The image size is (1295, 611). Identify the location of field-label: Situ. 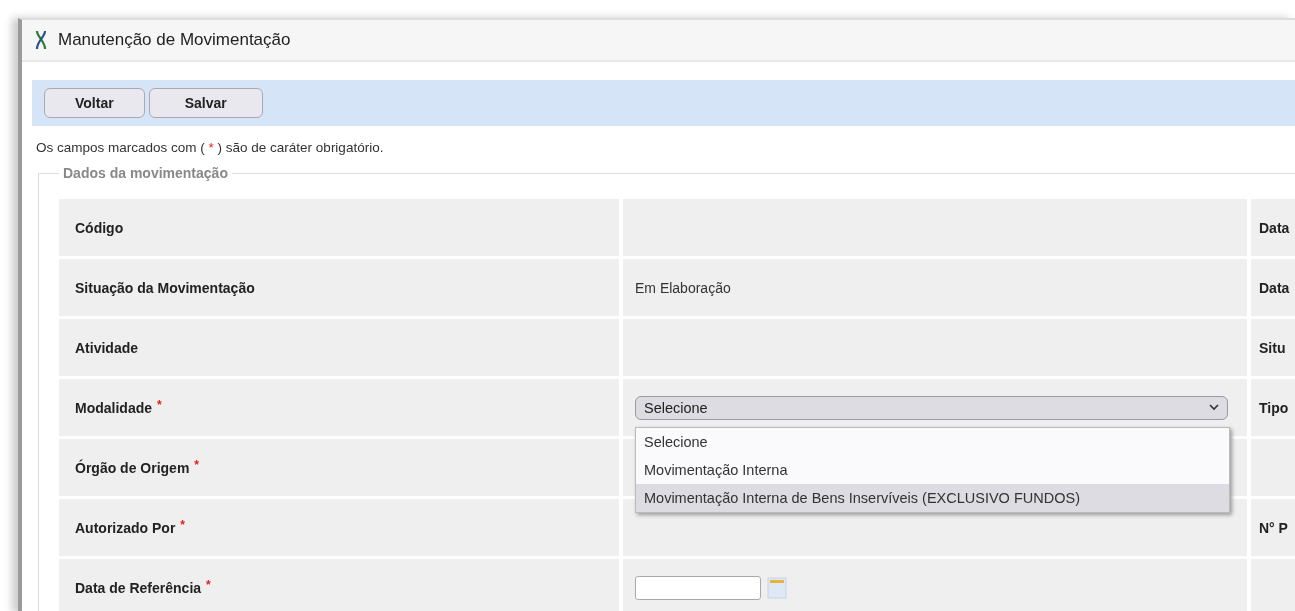
(1272, 347).